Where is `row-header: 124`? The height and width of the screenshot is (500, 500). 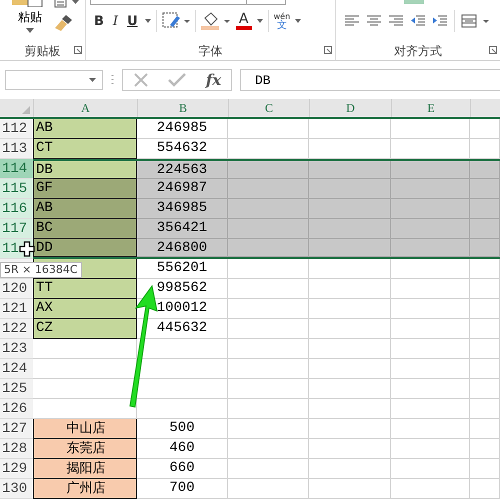 row-header: 124 is located at coordinates (16, 369).